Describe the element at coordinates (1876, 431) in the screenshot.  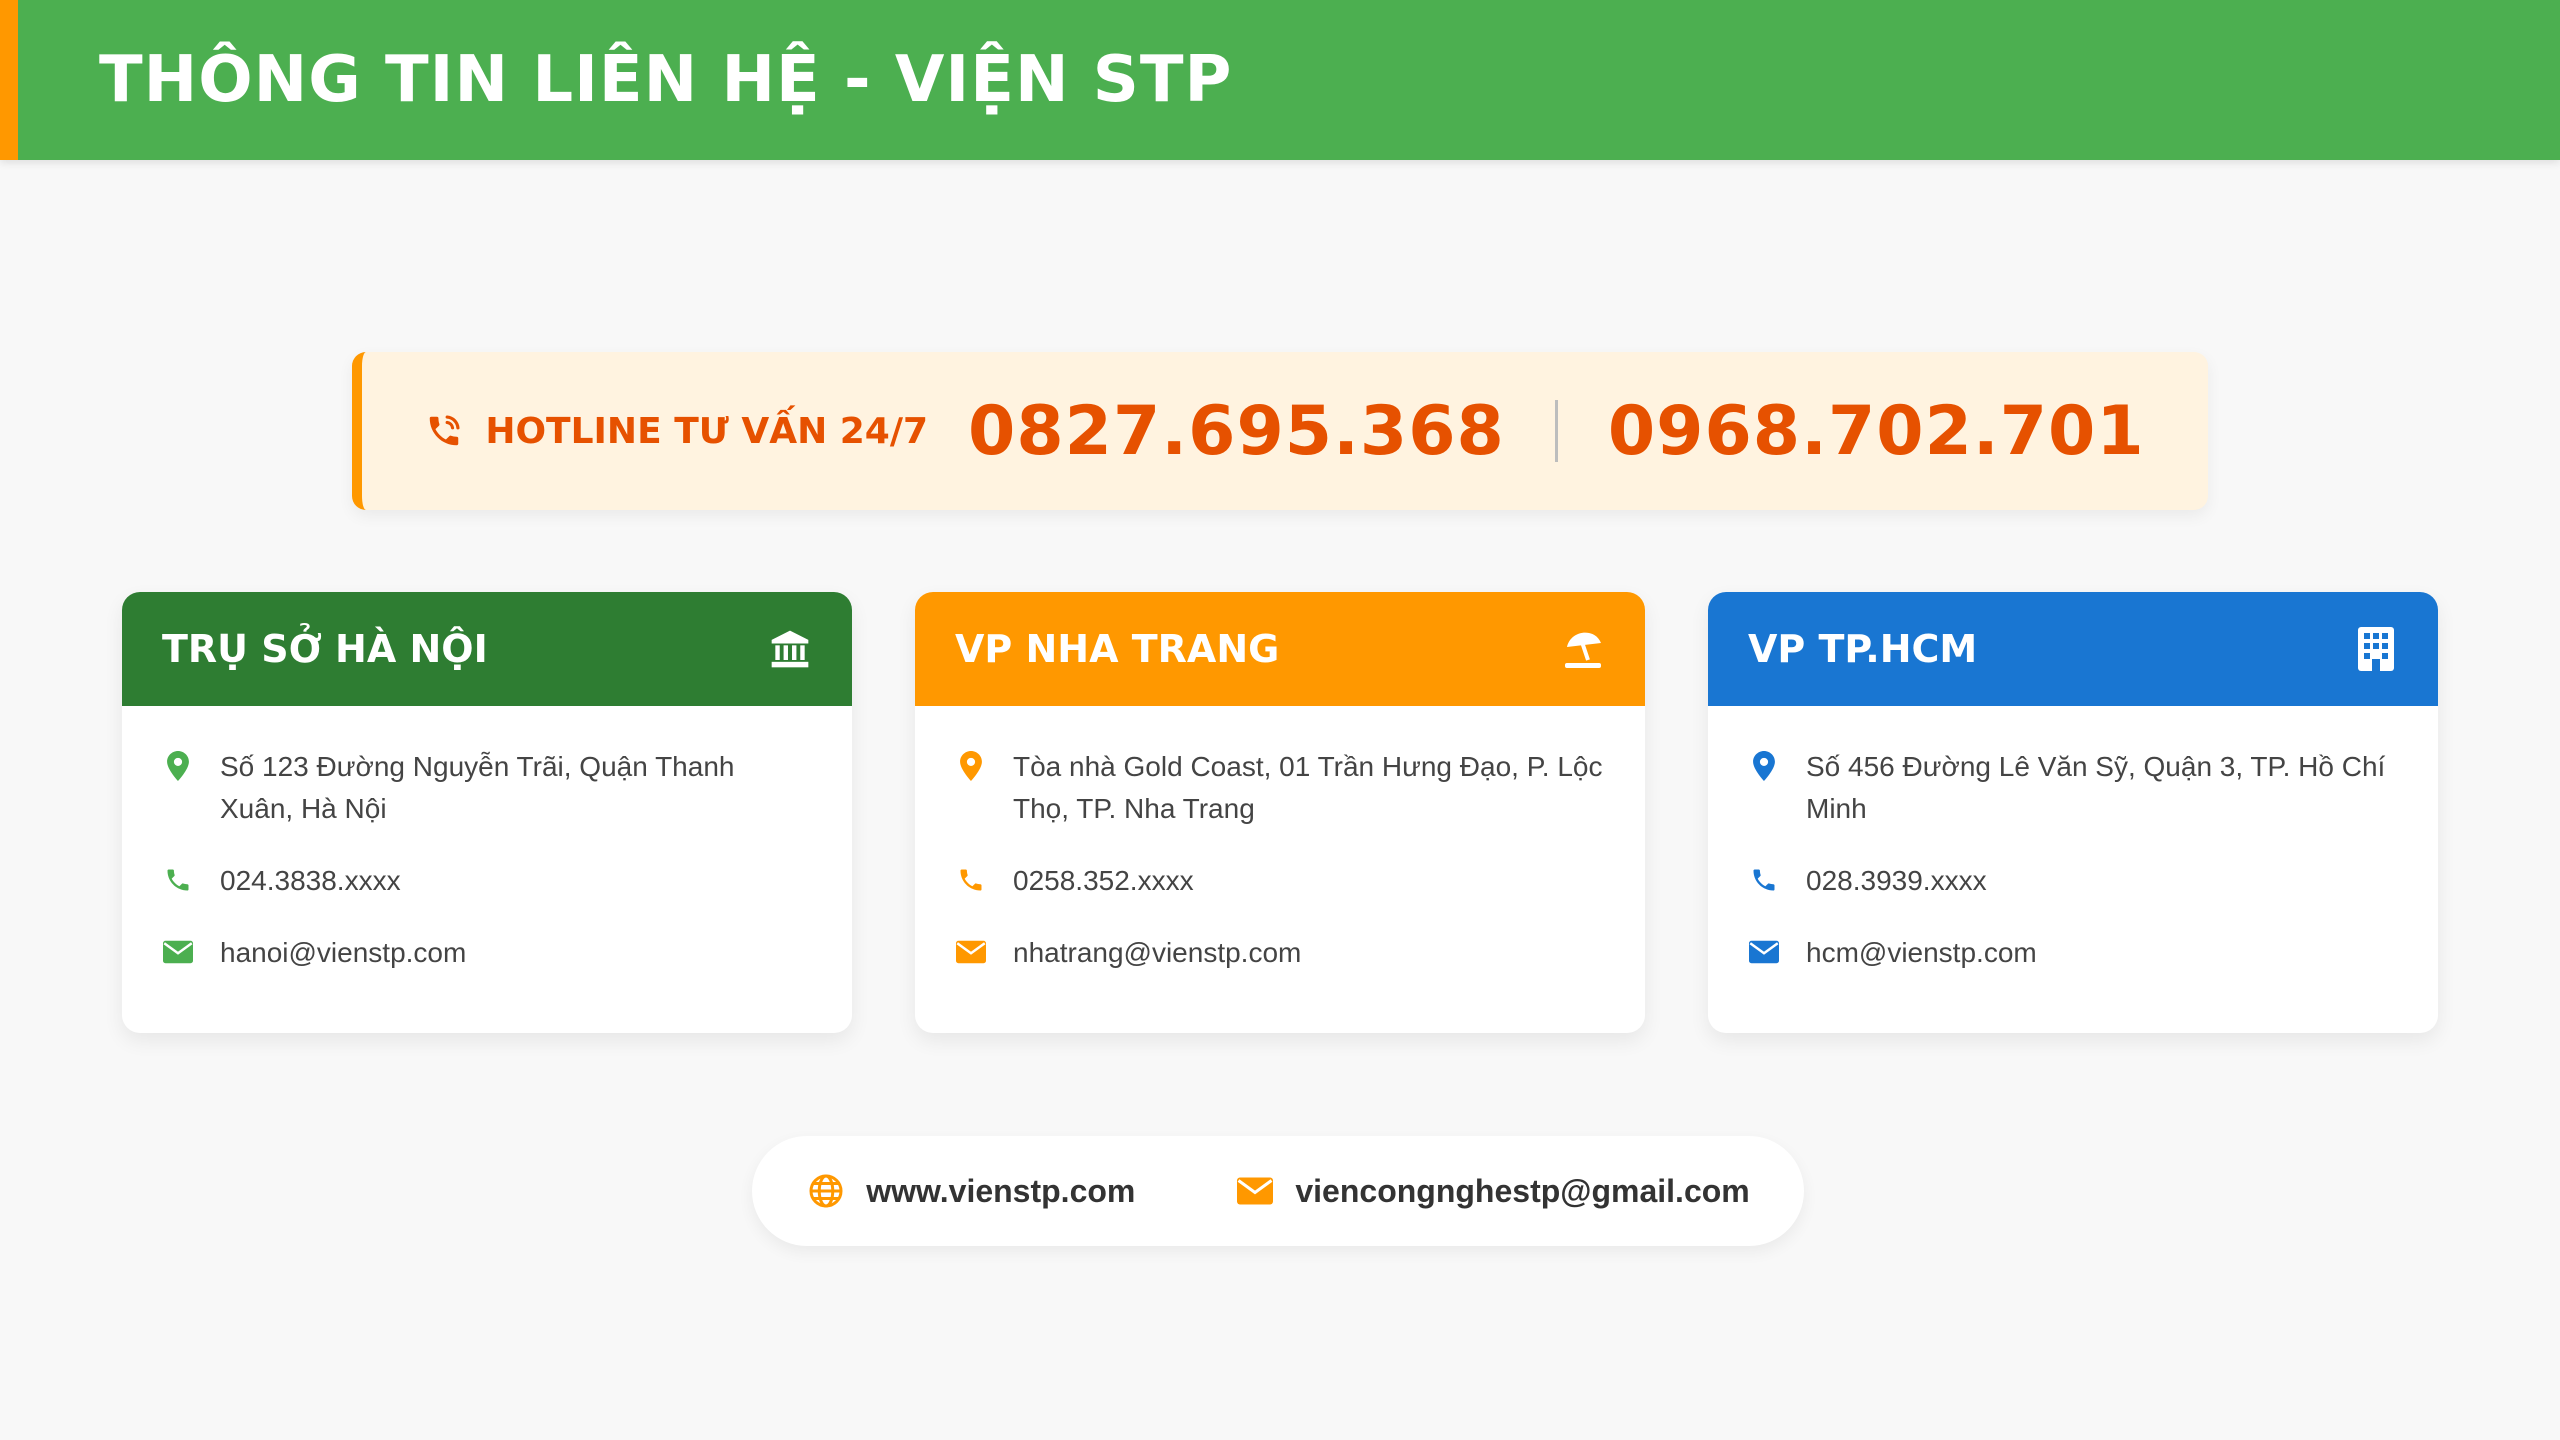
I see `hotline-number-2: 0968.702.701` at that location.